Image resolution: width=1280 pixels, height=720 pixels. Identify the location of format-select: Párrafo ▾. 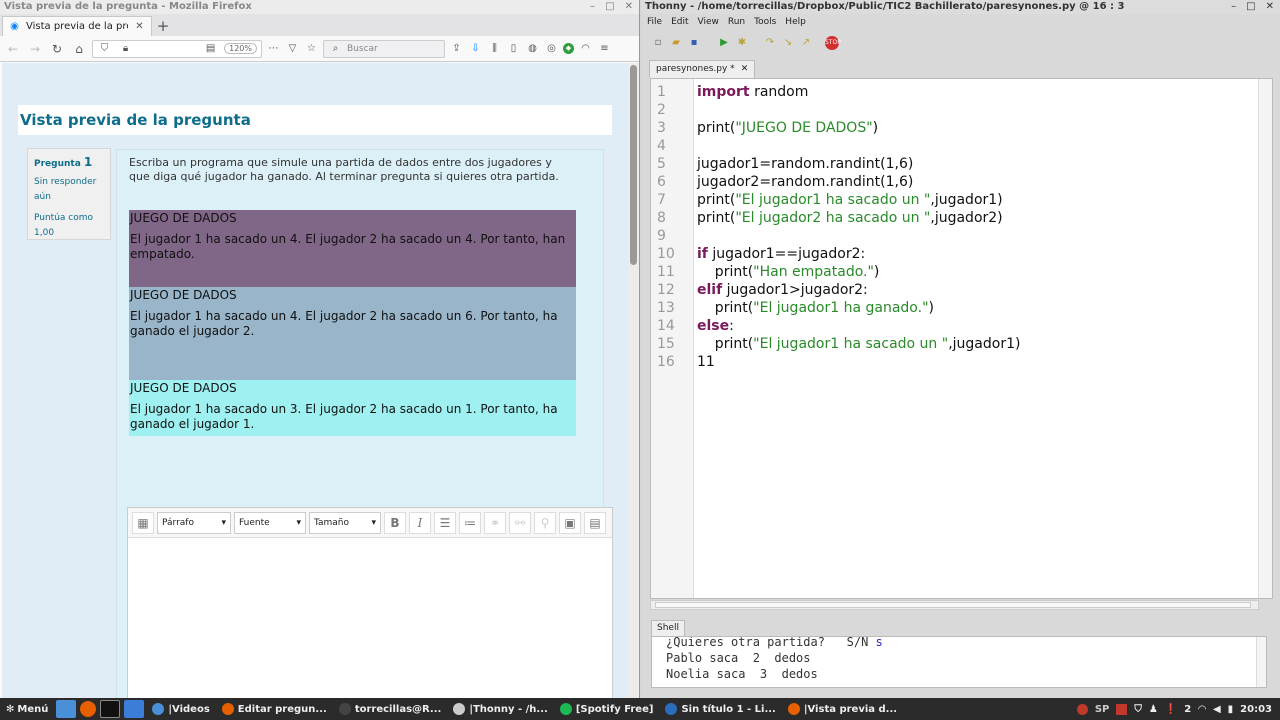
(194, 522).